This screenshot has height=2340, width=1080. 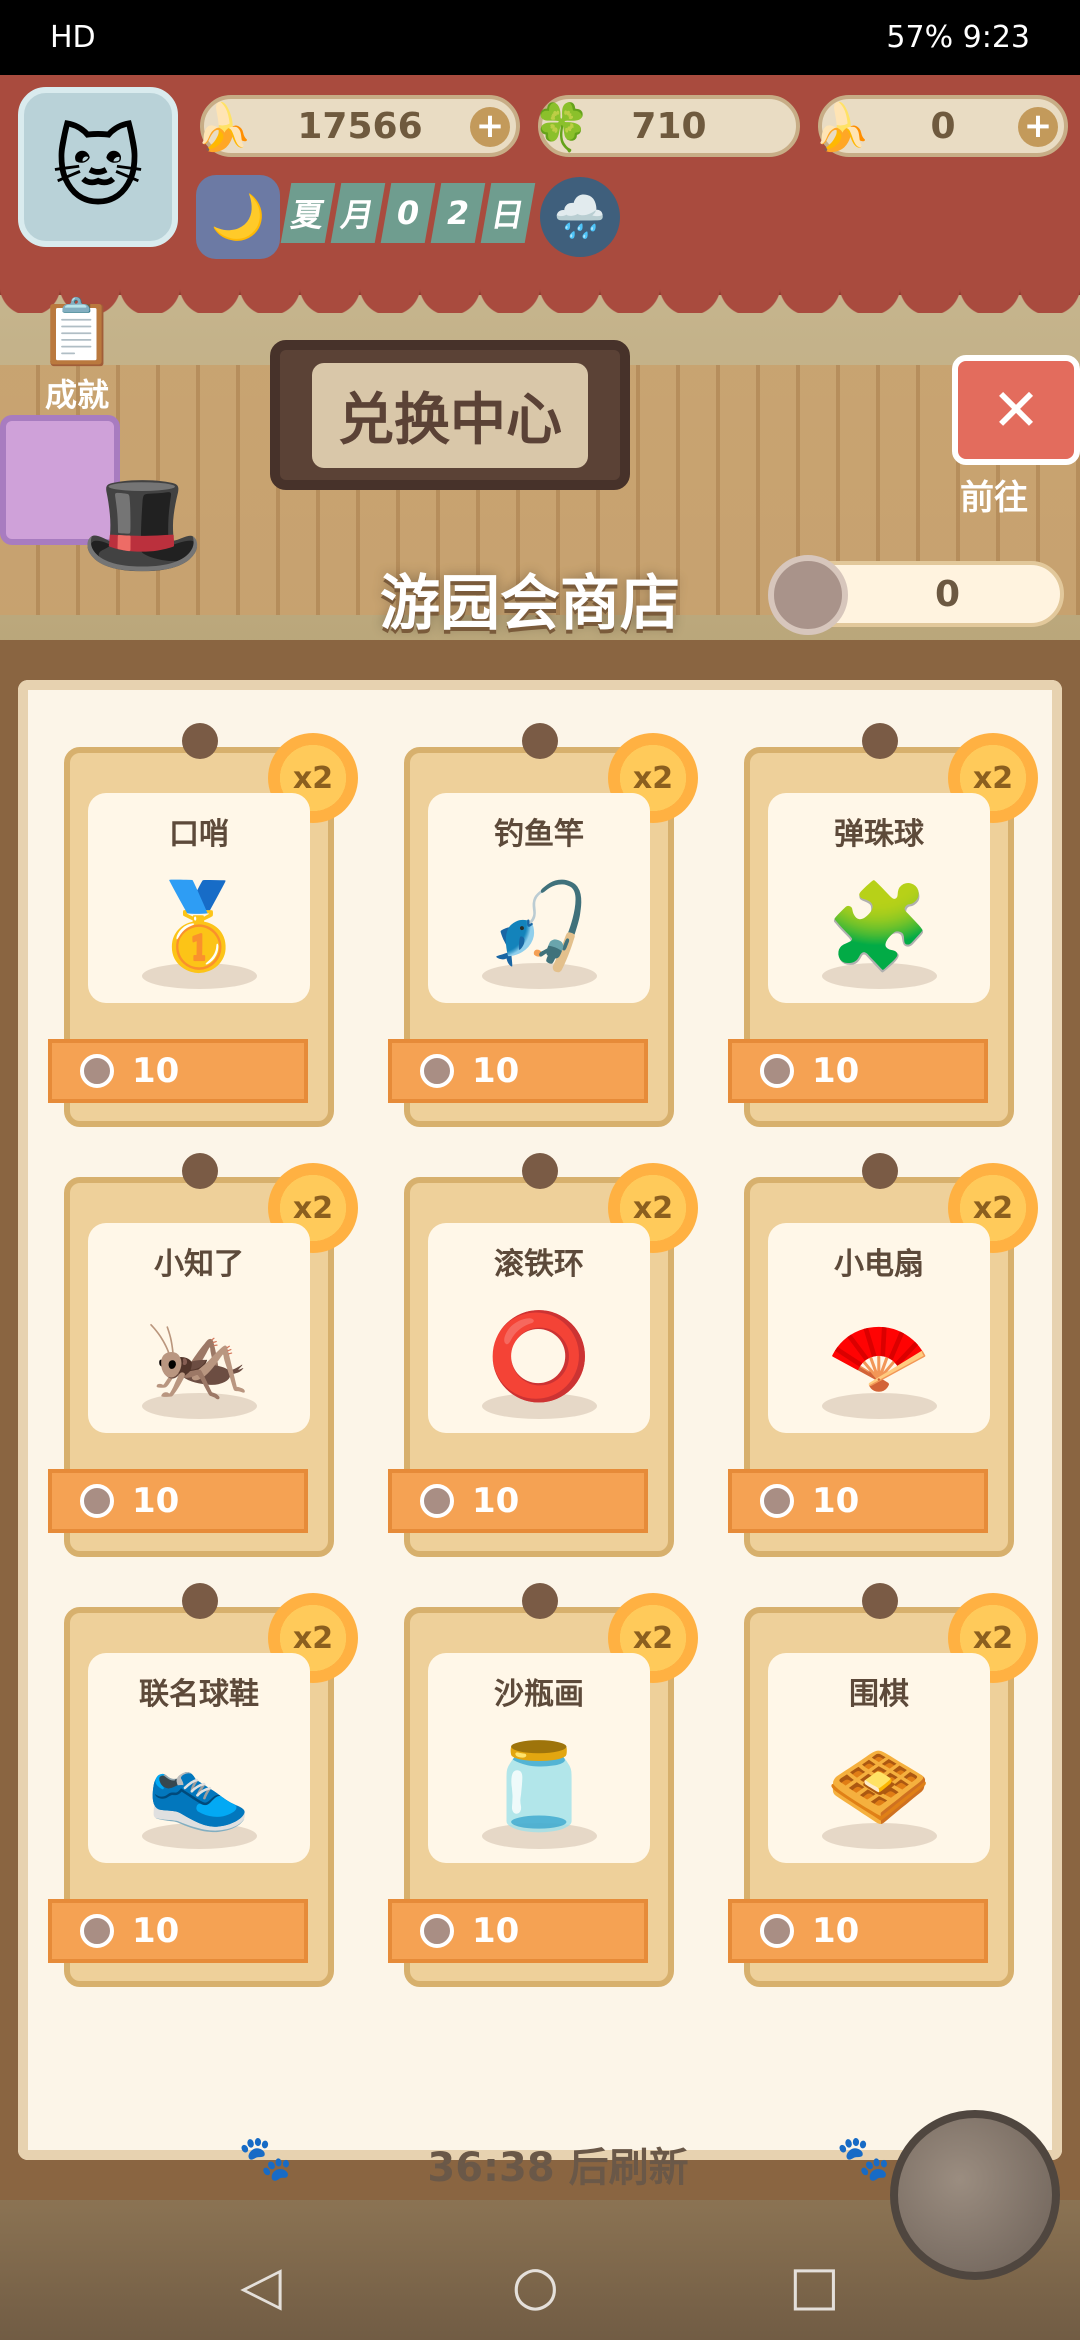 What do you see at coordinates (540, 37) in the screenshot?
I see `status-bar: HD 57% 9:23` at bounding box center [540, 37].